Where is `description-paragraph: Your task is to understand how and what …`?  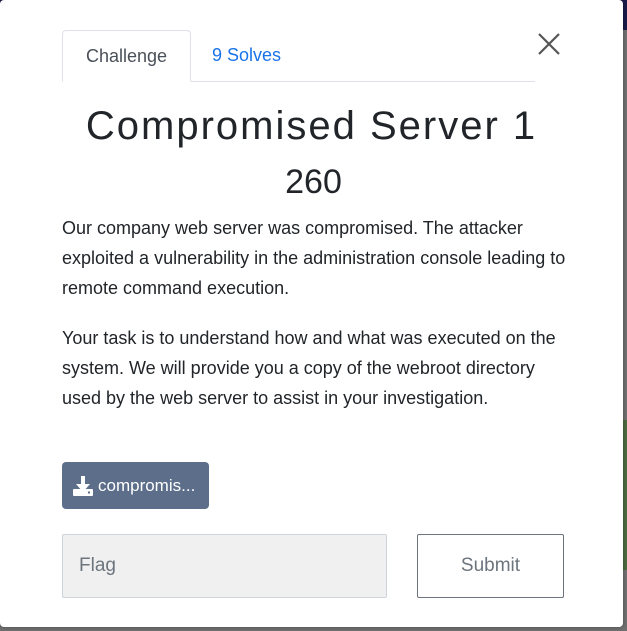 description-paragraph: Your task is to understand how and what … is located at coordinates (309, 368).